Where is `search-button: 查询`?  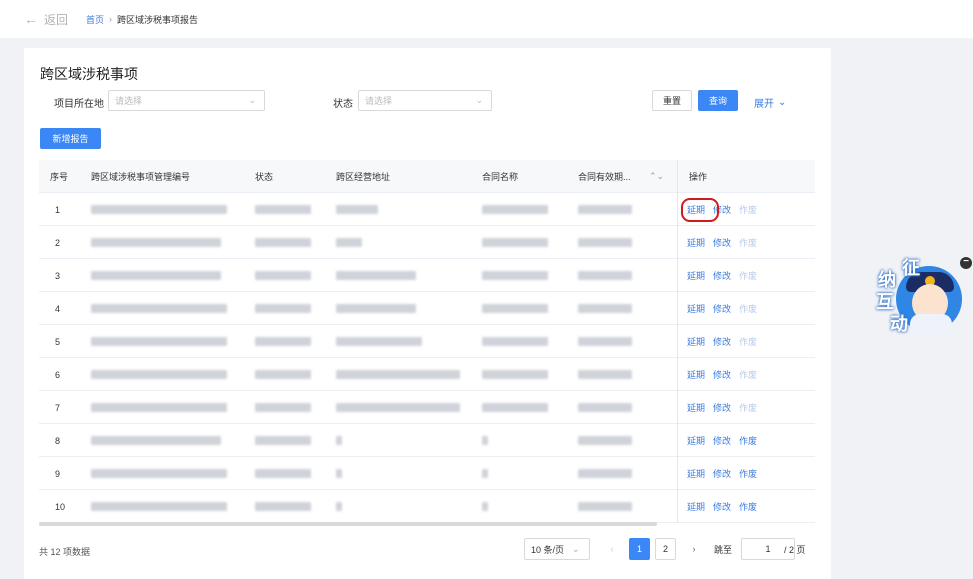 search-button: 查询 is located at coordinates (718, 100).